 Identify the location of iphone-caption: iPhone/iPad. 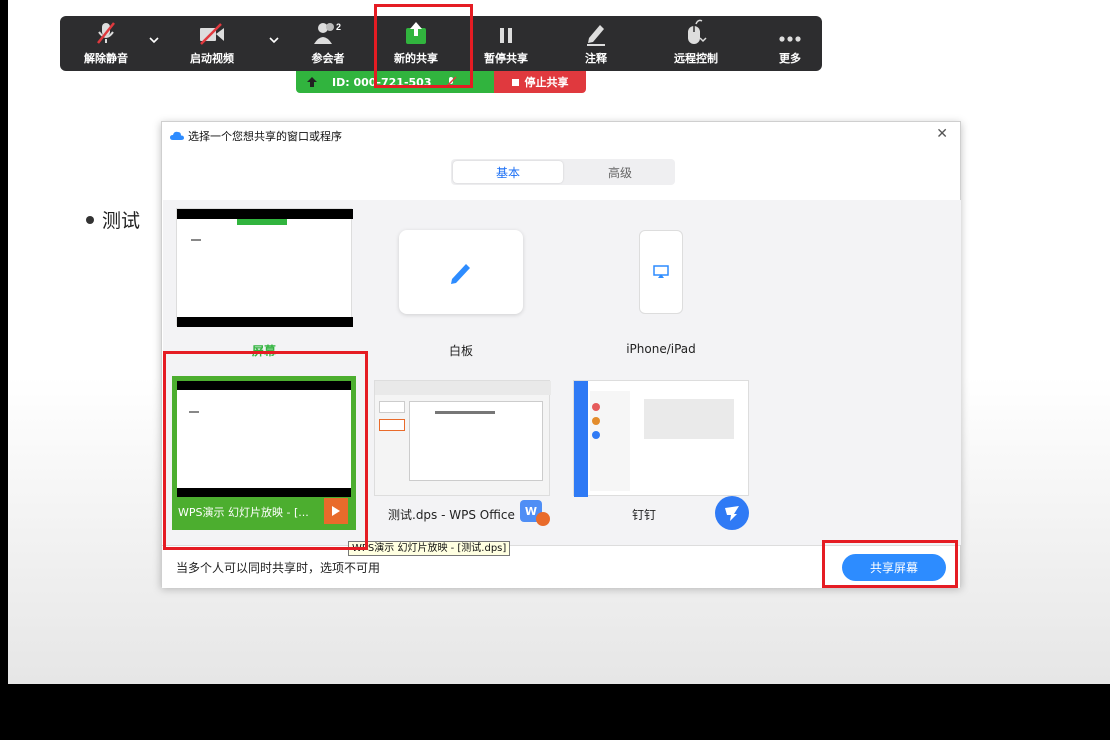
(661, 349).